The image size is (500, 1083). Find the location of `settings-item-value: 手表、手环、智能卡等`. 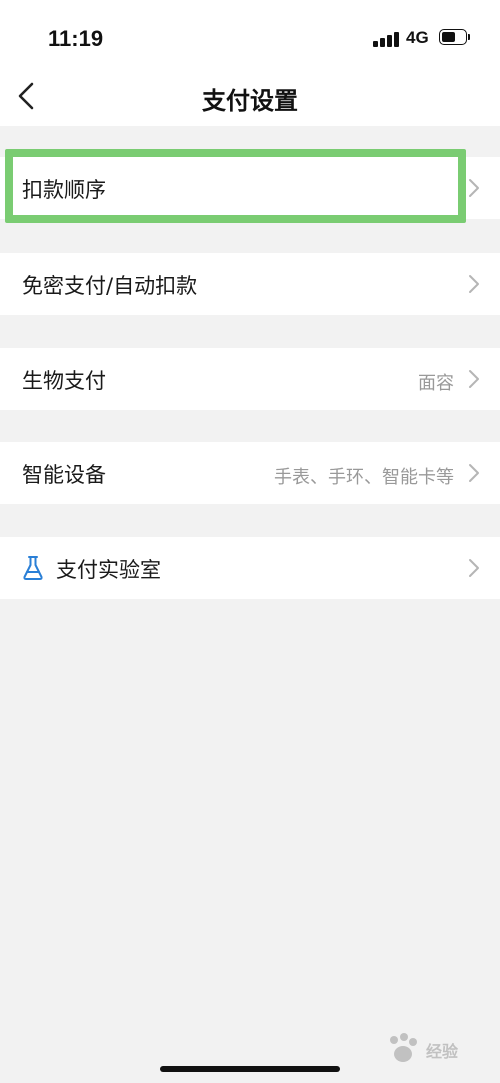

settings-item-value: 手表、手环、智能卡等 is located at coordinates (364, 477).